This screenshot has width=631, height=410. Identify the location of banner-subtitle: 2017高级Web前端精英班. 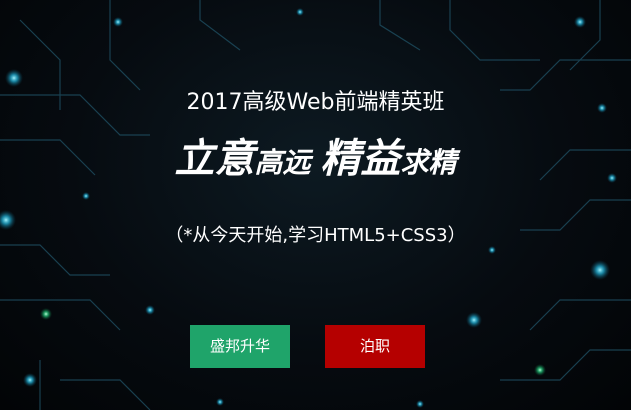
(315, 102).